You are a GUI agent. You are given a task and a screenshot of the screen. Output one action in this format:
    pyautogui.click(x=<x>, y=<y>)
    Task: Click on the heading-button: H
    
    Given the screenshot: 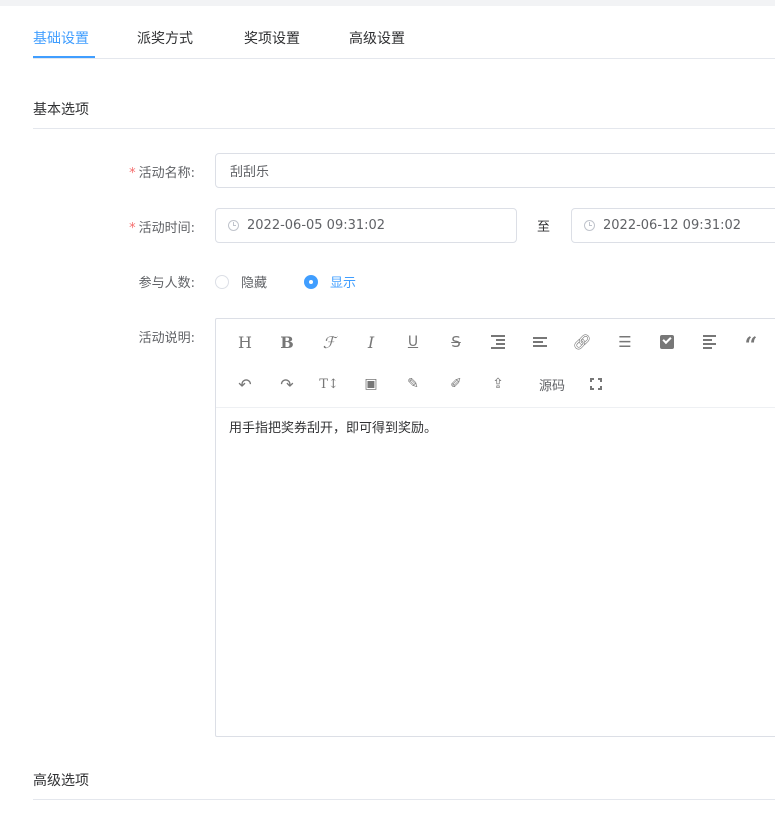 What is the action you would take?
    pyautogui.click(x=245, y=342)
    